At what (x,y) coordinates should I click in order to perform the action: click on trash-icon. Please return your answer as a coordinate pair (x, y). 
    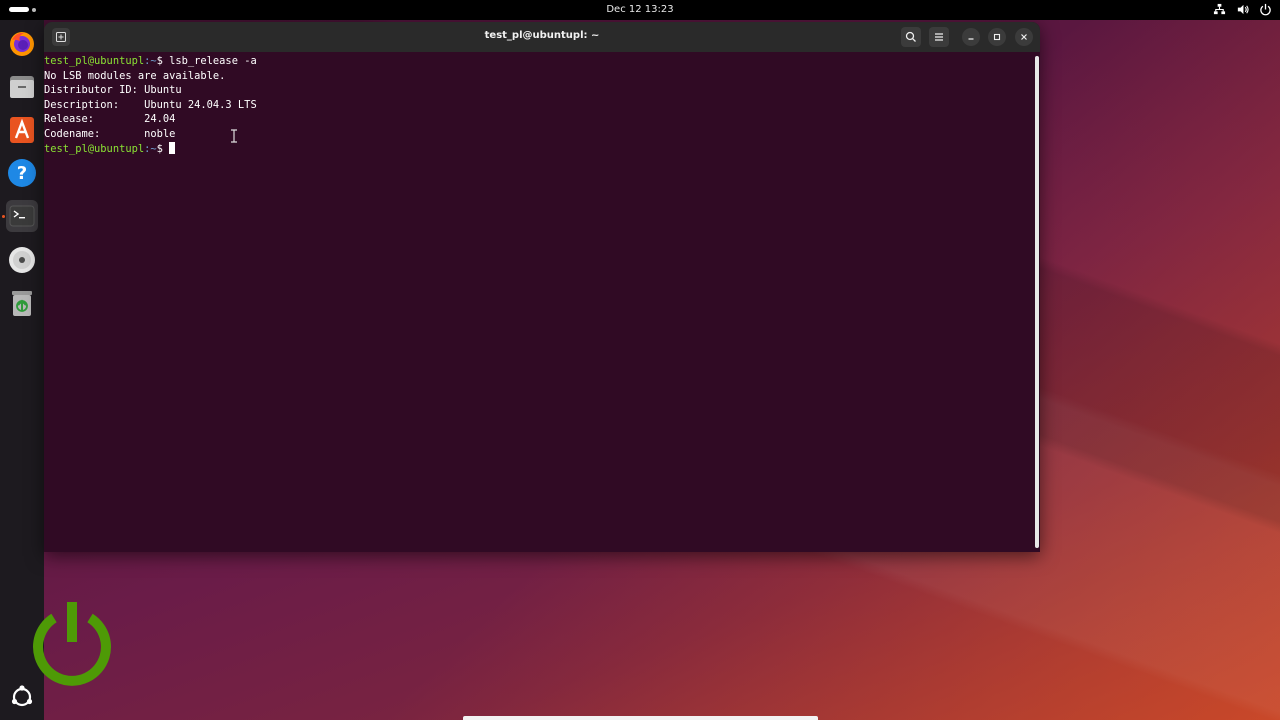
    Looking at the image, I should click on (22, 303).